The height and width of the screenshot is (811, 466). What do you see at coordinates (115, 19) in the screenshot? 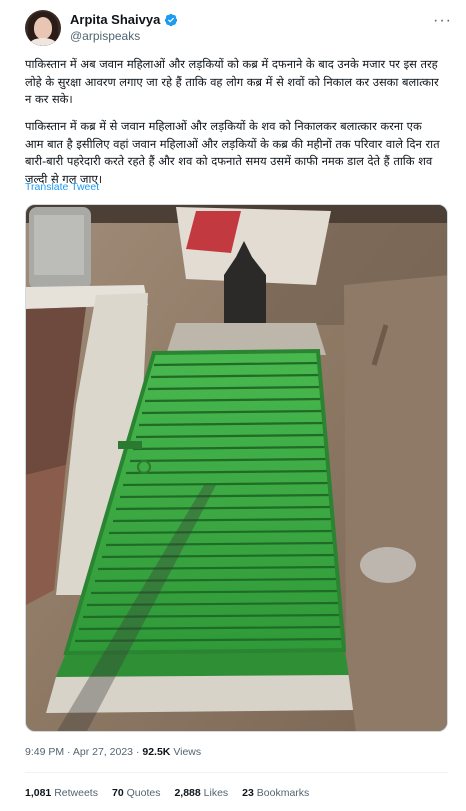
I see `display-name: Arpita Shaivya` at bounding box center [115, 19].